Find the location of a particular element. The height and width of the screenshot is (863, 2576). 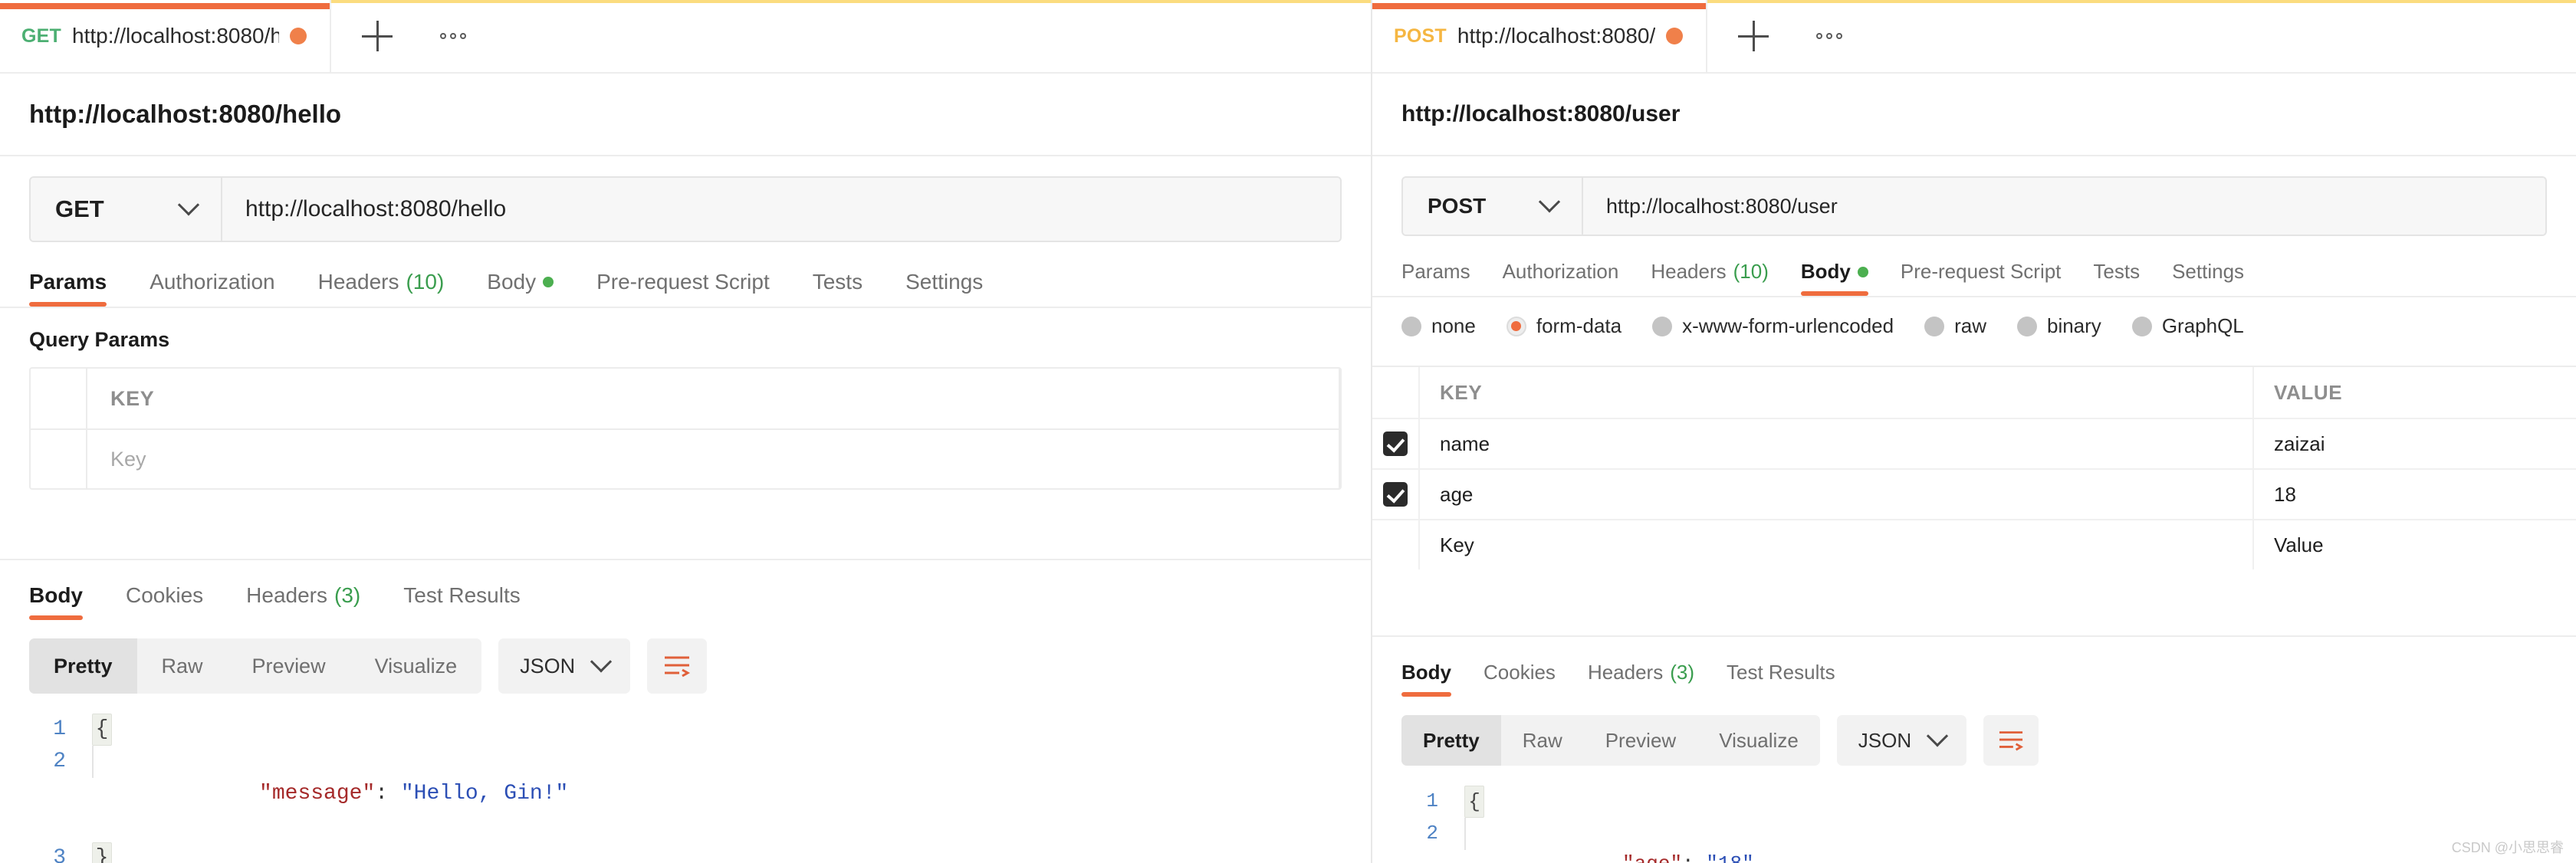

form-data-value-cell: zaizai is located at coordinates (2415, 443).